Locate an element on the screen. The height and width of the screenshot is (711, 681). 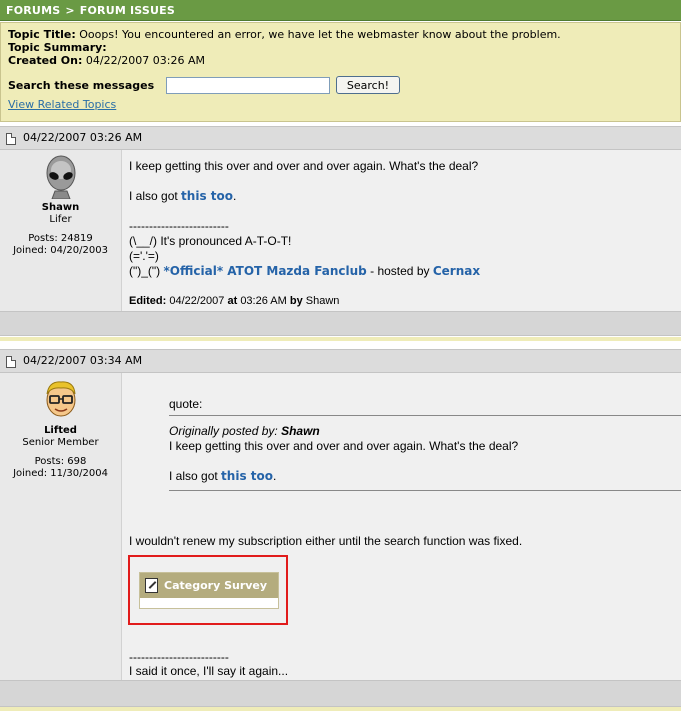
quote-attribution: Originally posted by: Shawn is located at coordinates (425, 431).